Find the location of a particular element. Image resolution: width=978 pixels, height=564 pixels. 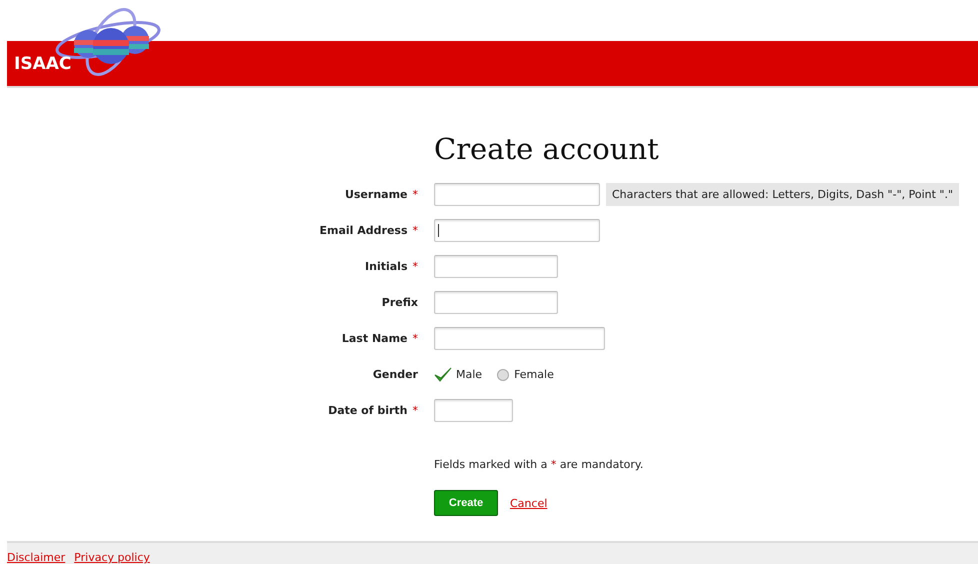

field-label: Date of birth is located at coordinates (368, 410).